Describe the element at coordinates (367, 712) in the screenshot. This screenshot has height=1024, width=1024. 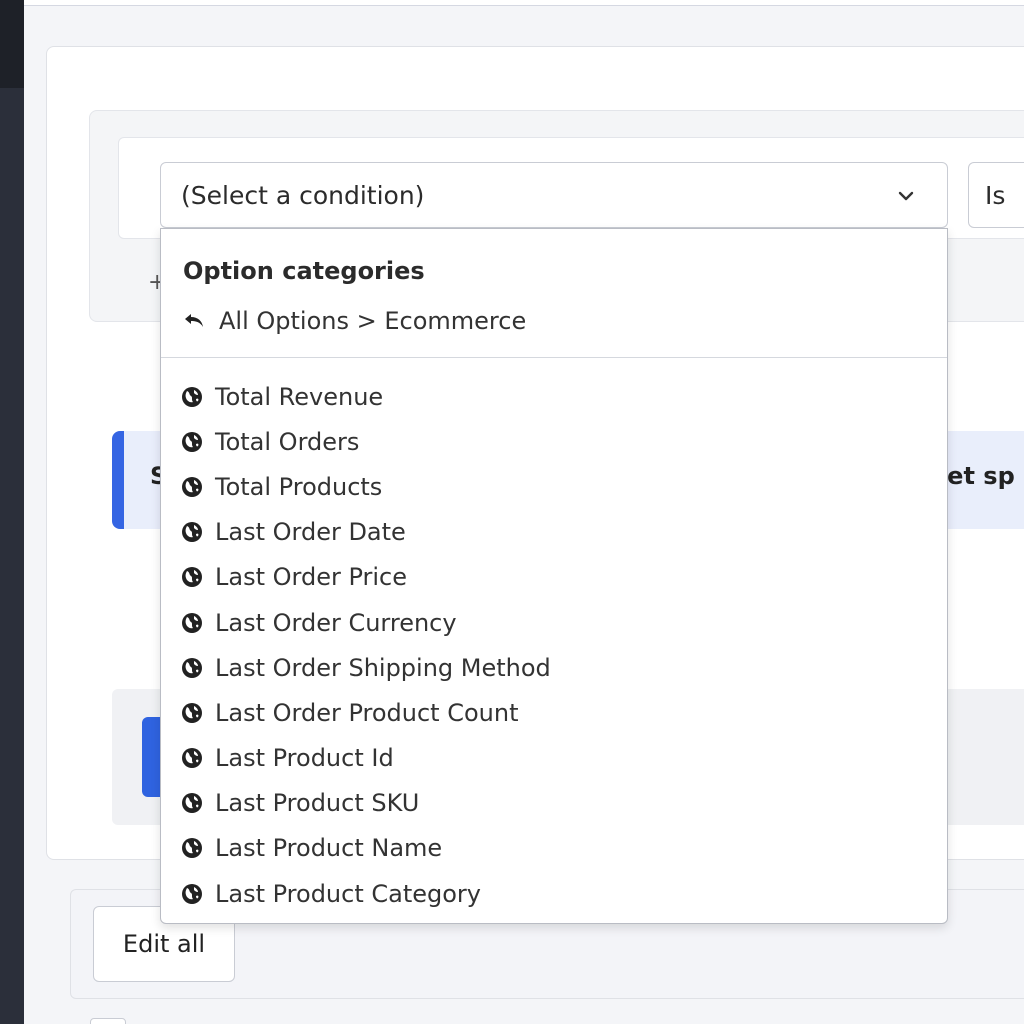
I see `dropdown-option-label: Last Order Product Count` at that location.